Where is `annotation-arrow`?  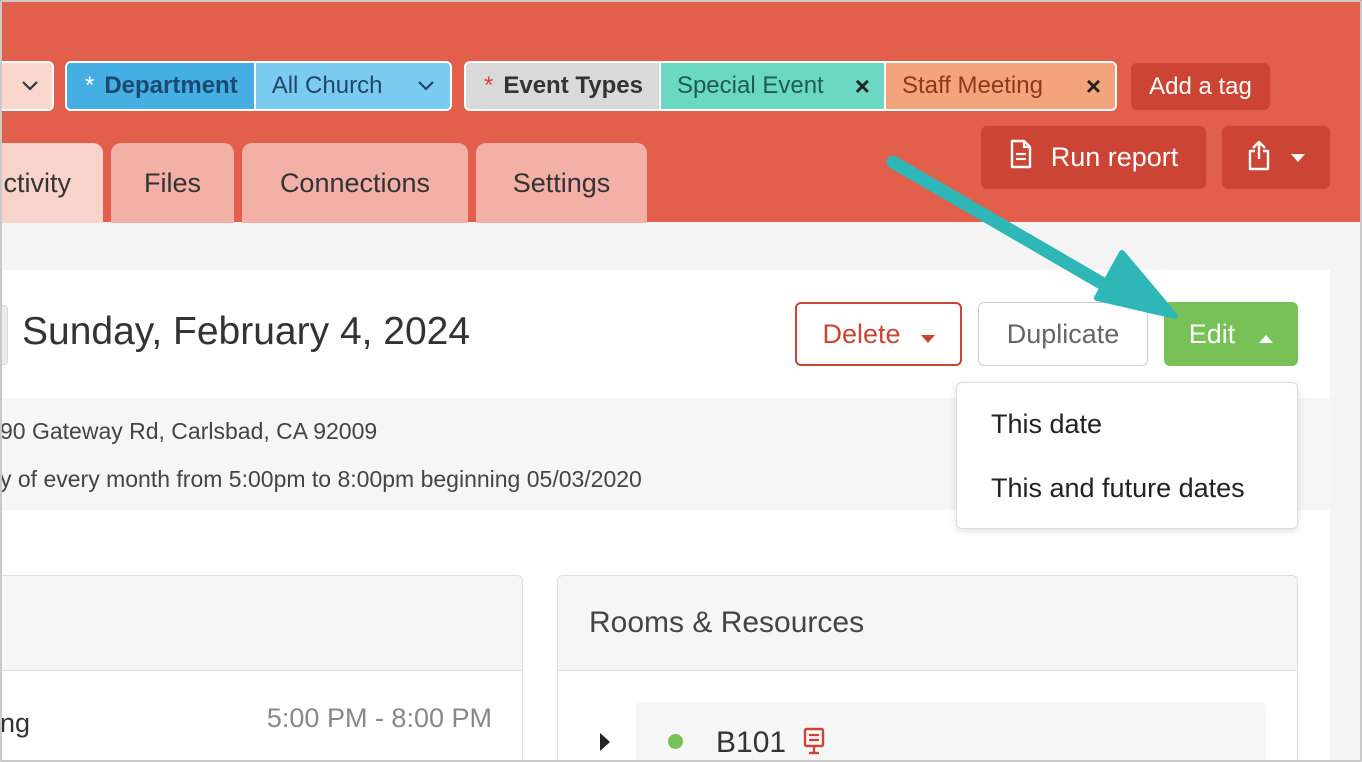
annotation-arrow is located at coordinates (1032, 237).